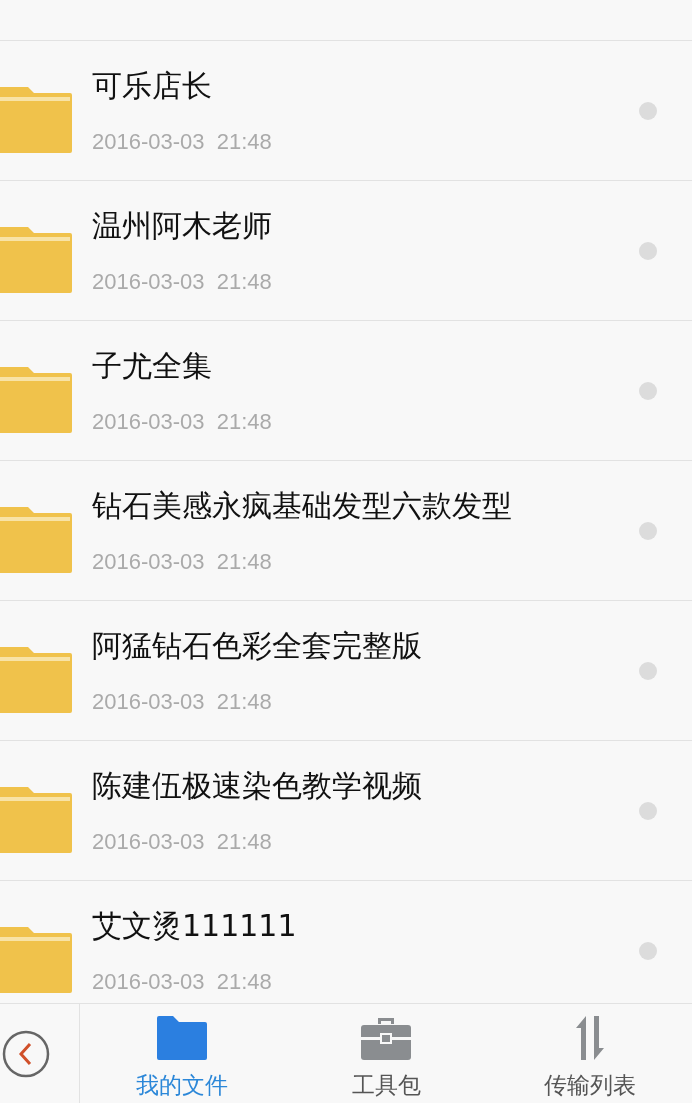 The height and width of the screenshot is (1103, 692). What do you see at coordinates (182, 1038) in the screenshot?
I see `folder-icon` at bounding box center [182, 1038].